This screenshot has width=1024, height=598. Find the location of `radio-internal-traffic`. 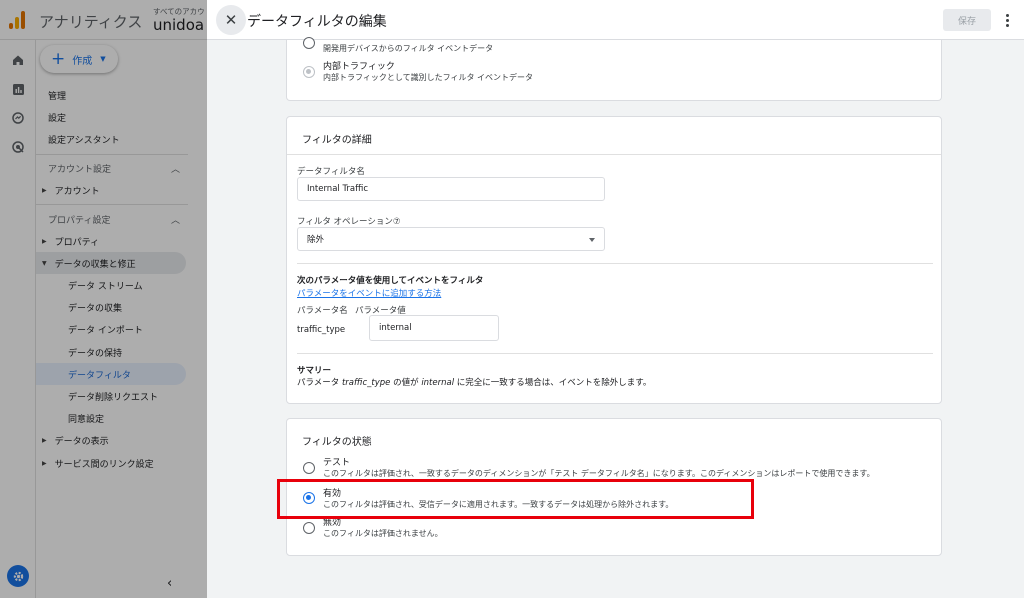

radio-internal-traffic is located at coordinates (309, 72).